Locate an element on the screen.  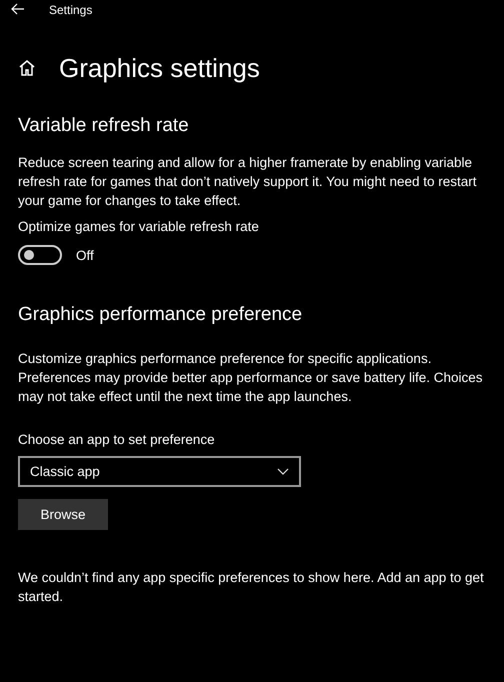
back-icon is located at coordinates (18, 9).